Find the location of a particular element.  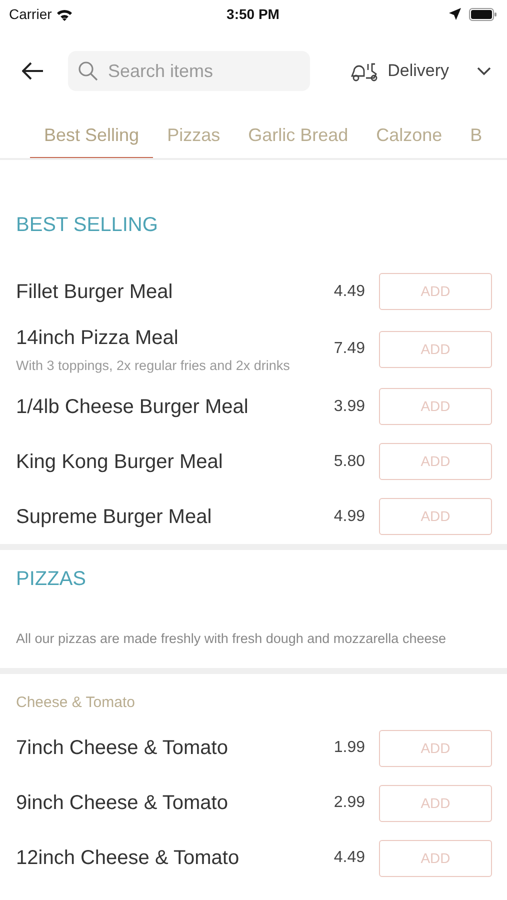

item-name: Supreme Burger Meal is located at coordinates (114, 517).